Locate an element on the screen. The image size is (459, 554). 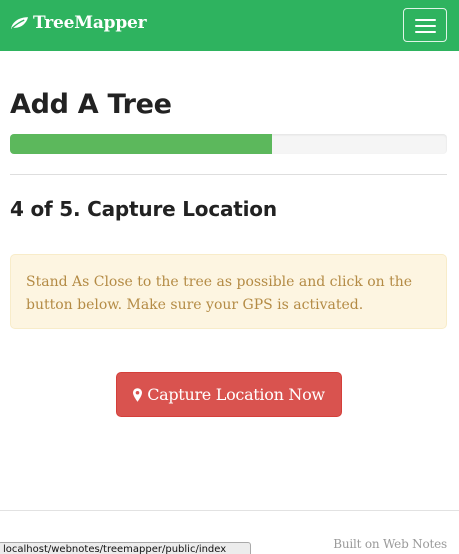
brand-link: TreeMapper is located at coordinates (78, 23).